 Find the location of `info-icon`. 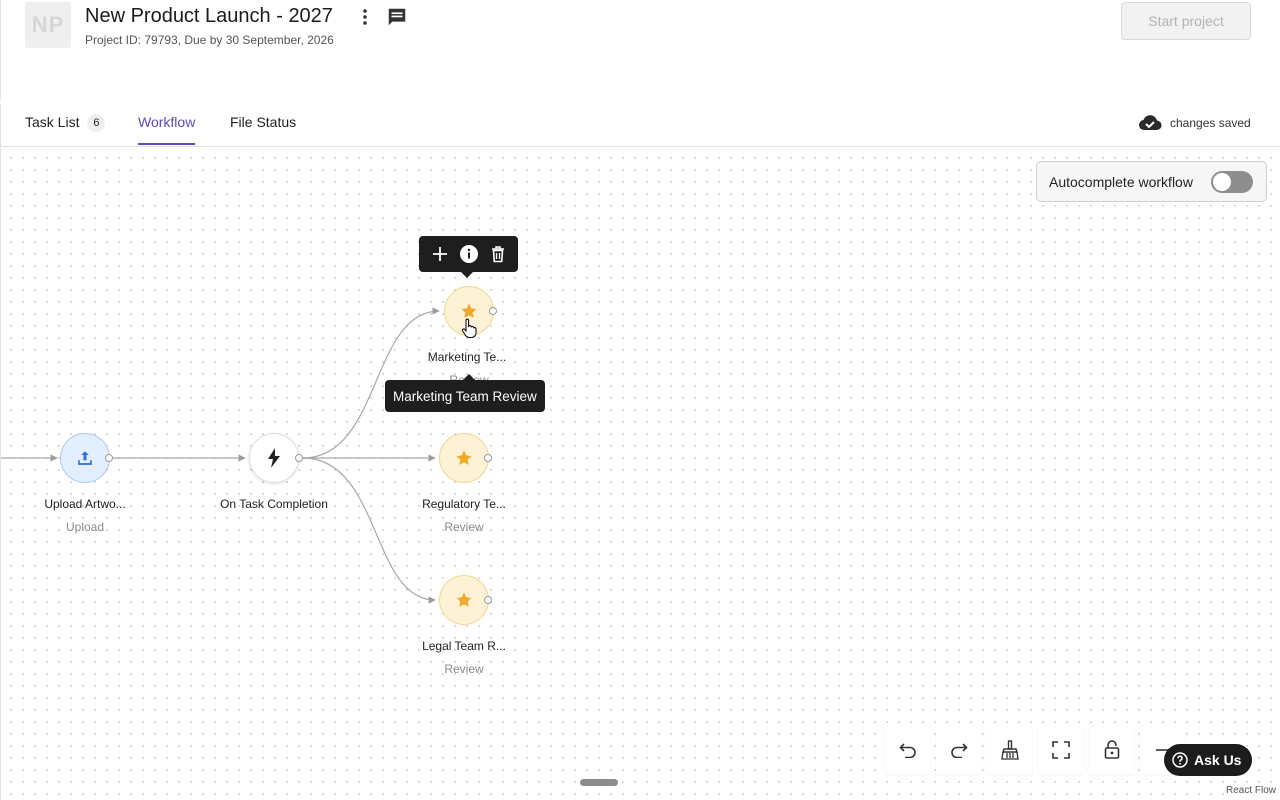

info-icon is located at coordinates (468, 254).